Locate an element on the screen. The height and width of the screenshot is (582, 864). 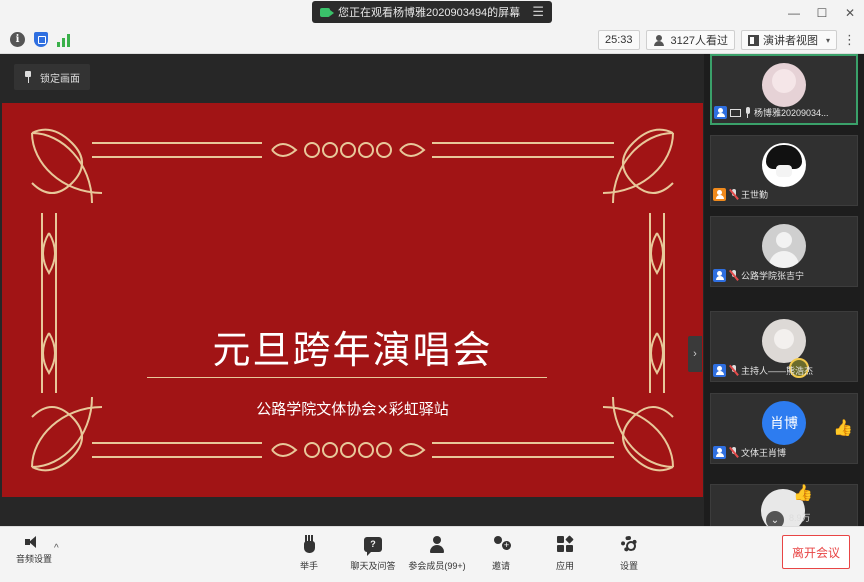
apps-icon is located at coordinates (565, 543).